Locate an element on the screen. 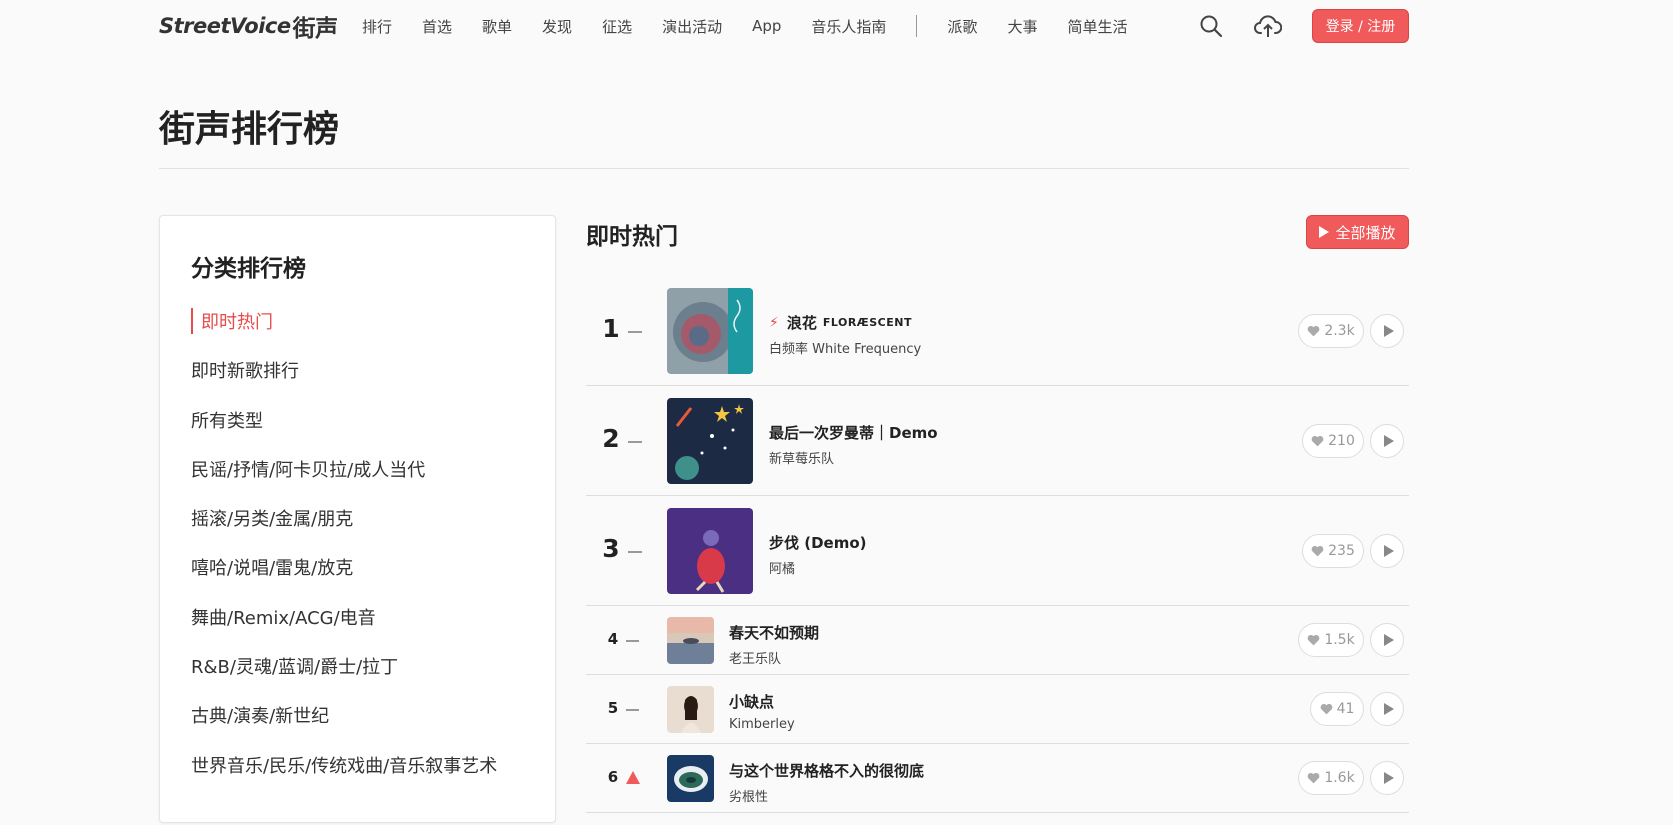 The image size is (1673, 825). category-label: R&B/灵魂/蓝调/爵士/拉丁 is located at coordinates (295, 668).